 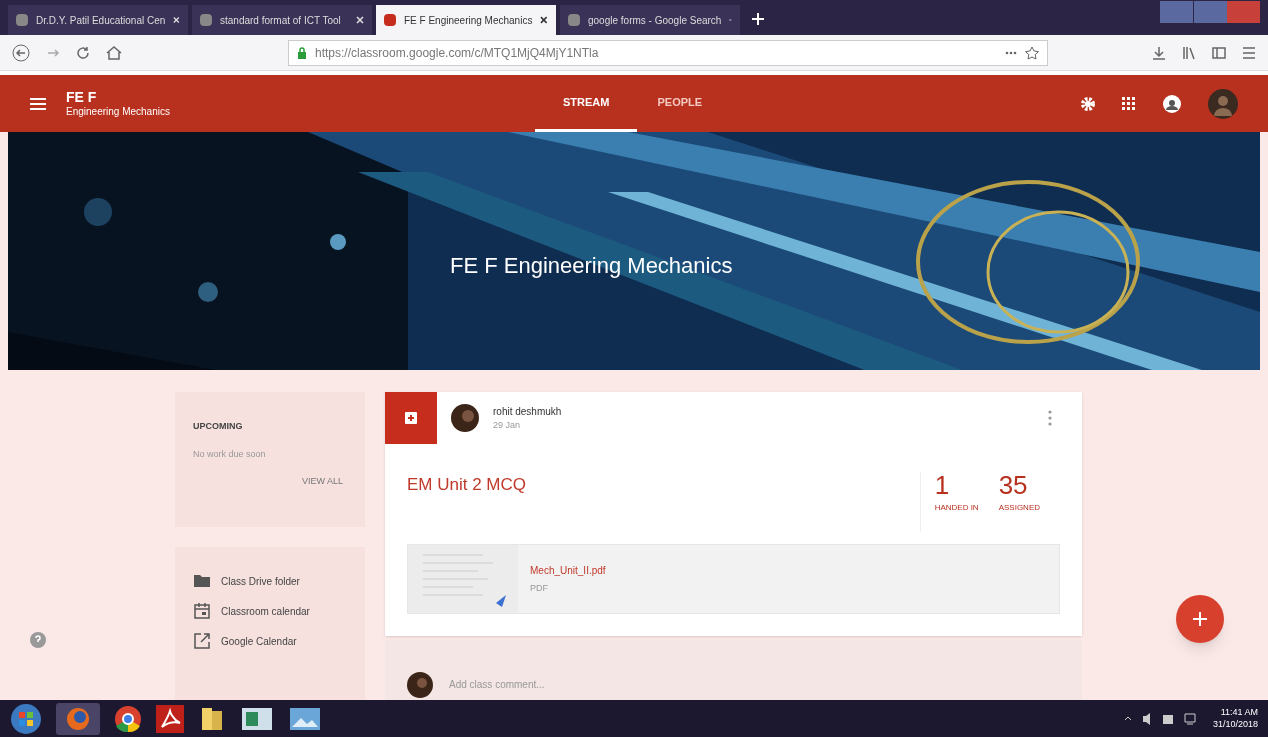 I want to click on view-all-link: VIEW ALL, so click(x=322, y=482).